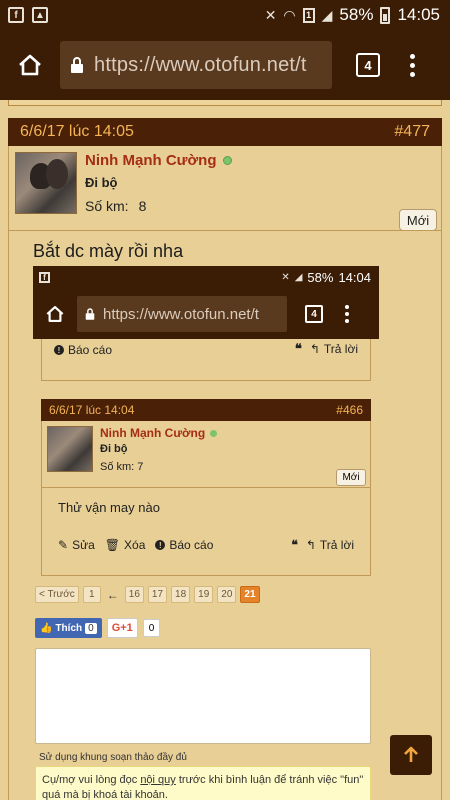 This screenshot has width=450, height=800. I want to click on facebook-like-button: 👍 Thích 0, so click(68, 628).